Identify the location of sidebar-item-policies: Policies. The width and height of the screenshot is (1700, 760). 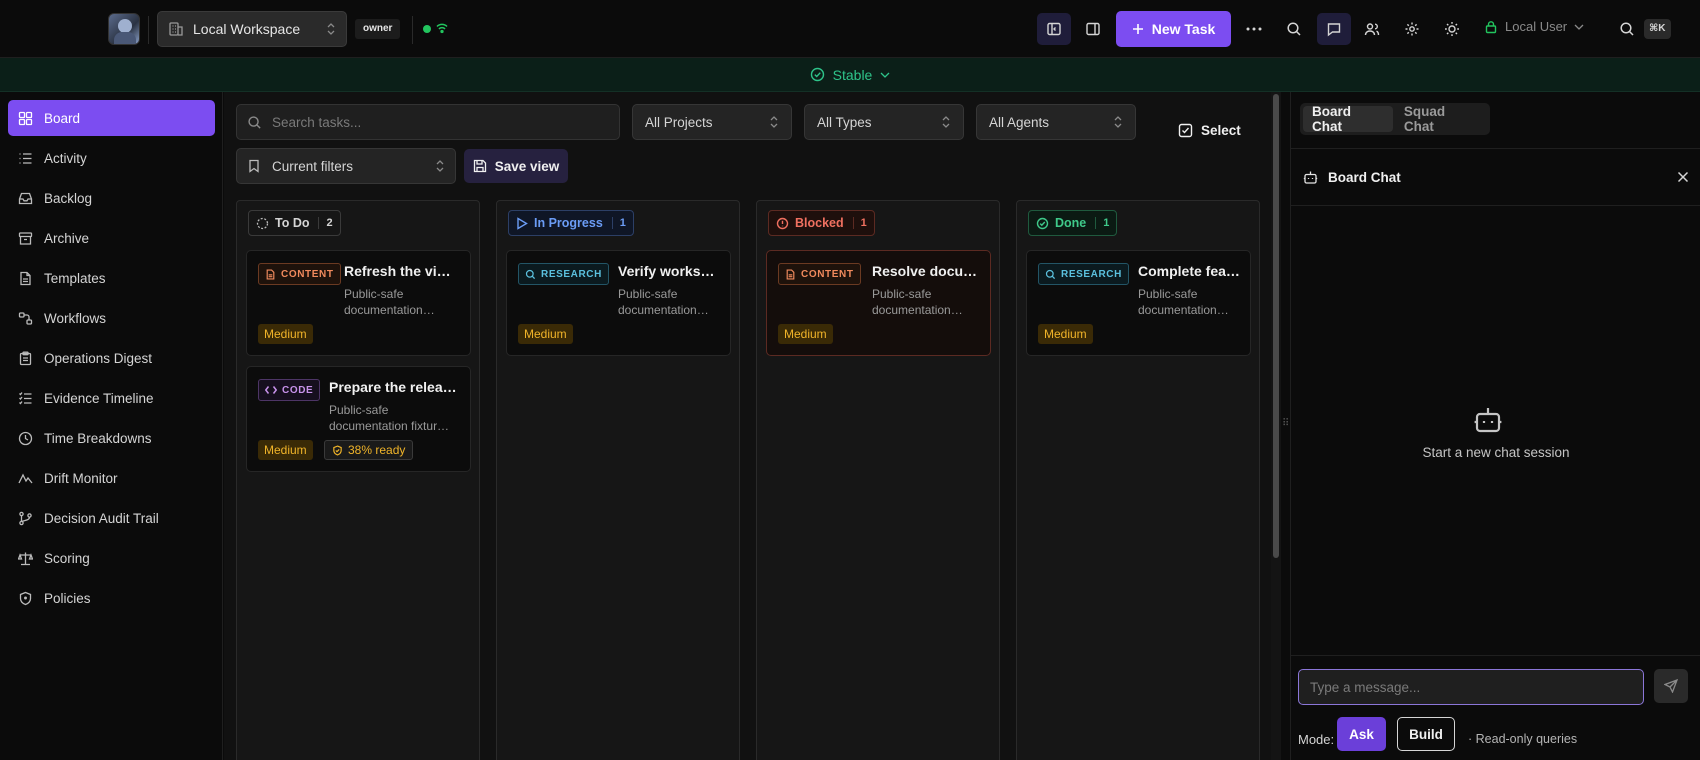
(111, 598).